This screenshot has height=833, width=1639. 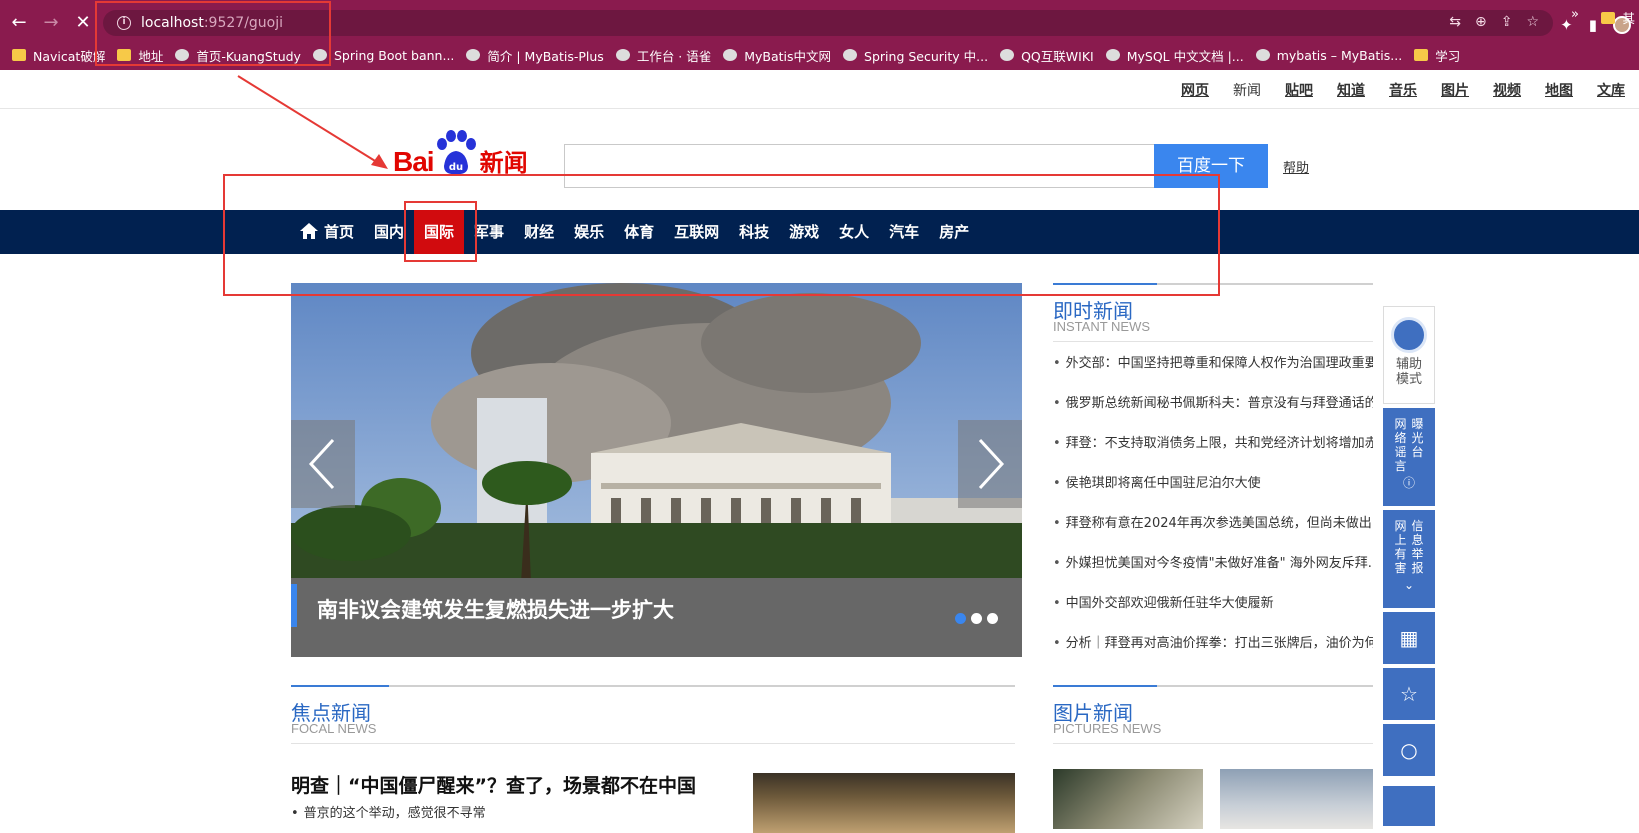 What do you see at coordinates (1417, 547) in the screenshot?
I see `harmful-label-right: 信息举报` at bounding box center [1417, 547].